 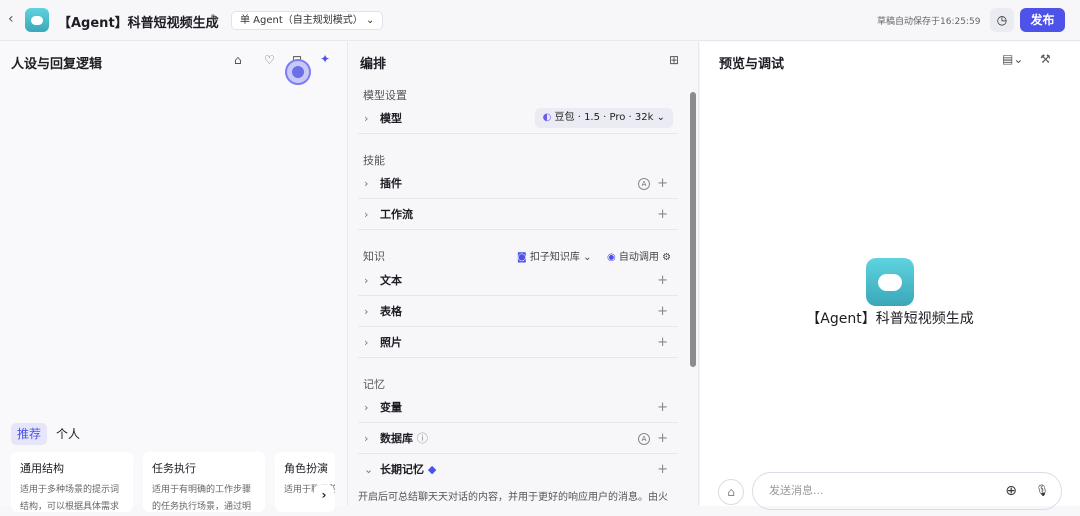 I want to click on publish-button: 发布, so click(x=1042, y=20).